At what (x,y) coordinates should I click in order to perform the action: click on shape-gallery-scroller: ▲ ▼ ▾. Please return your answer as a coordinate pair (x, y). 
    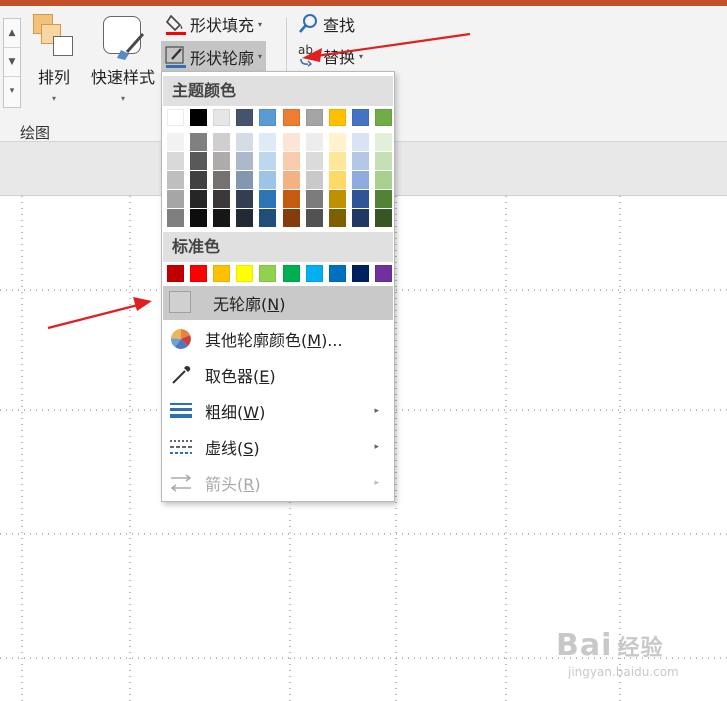
    Looking at the image, I should click on (12, 63).